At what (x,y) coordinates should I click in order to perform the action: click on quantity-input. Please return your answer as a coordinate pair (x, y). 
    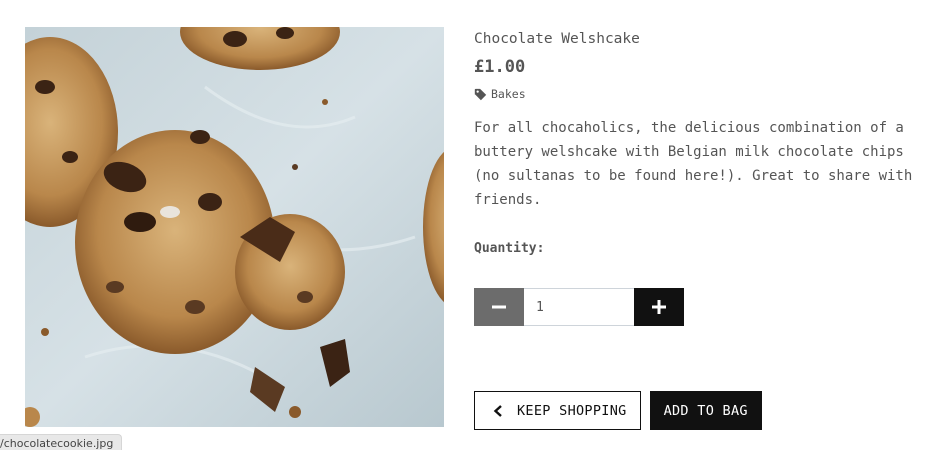
    Looking at the image, I should click on (579, 307).